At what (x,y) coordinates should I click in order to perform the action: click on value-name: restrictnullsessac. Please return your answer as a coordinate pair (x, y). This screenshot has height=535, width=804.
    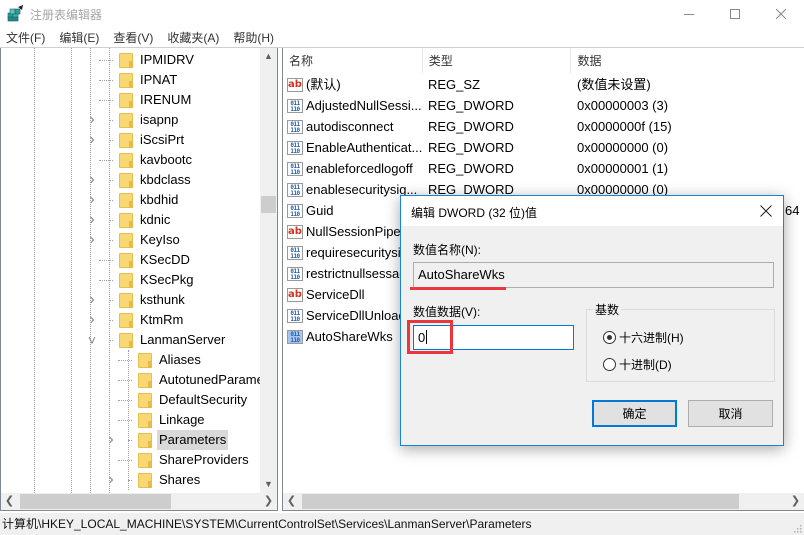
    Looking at the image, I should click on (356, 273).